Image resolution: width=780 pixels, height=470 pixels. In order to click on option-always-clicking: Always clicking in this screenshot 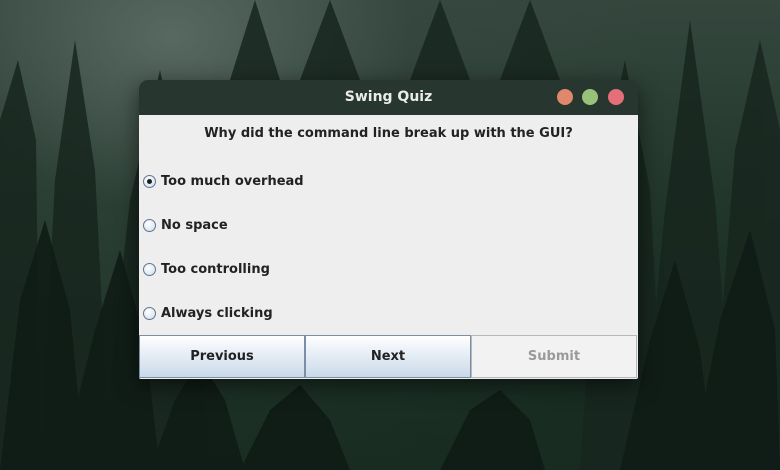, I will do `click(208, 313)`.